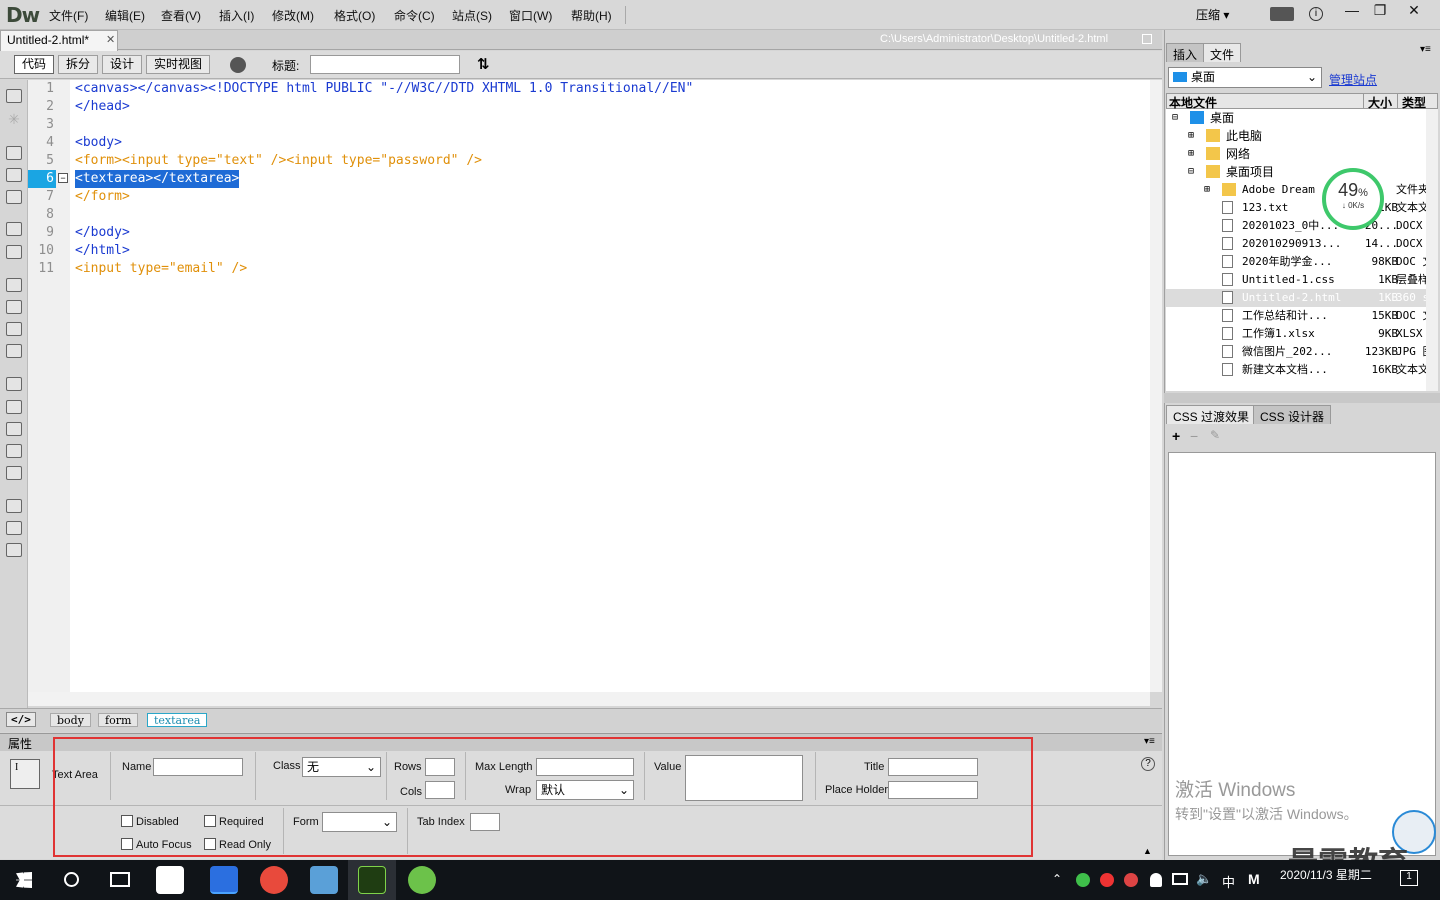 The image size is (1440, 900). I want to click on file-row: ⊟ 桌面, so click(1302, 118).